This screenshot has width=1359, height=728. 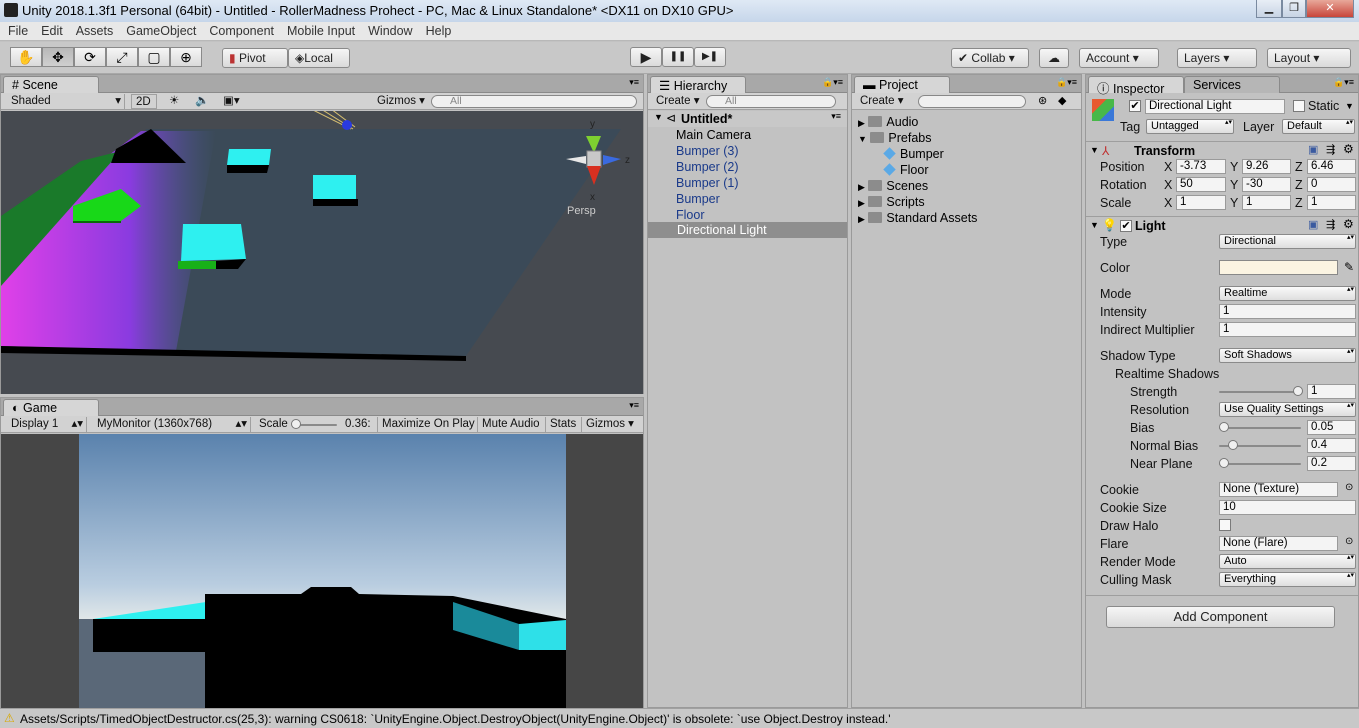 What do you see at coordinates (1126, 226) in the screenshot?
I see `light-enabled-checkbox: ✔` at bounding box center [1126, 226].